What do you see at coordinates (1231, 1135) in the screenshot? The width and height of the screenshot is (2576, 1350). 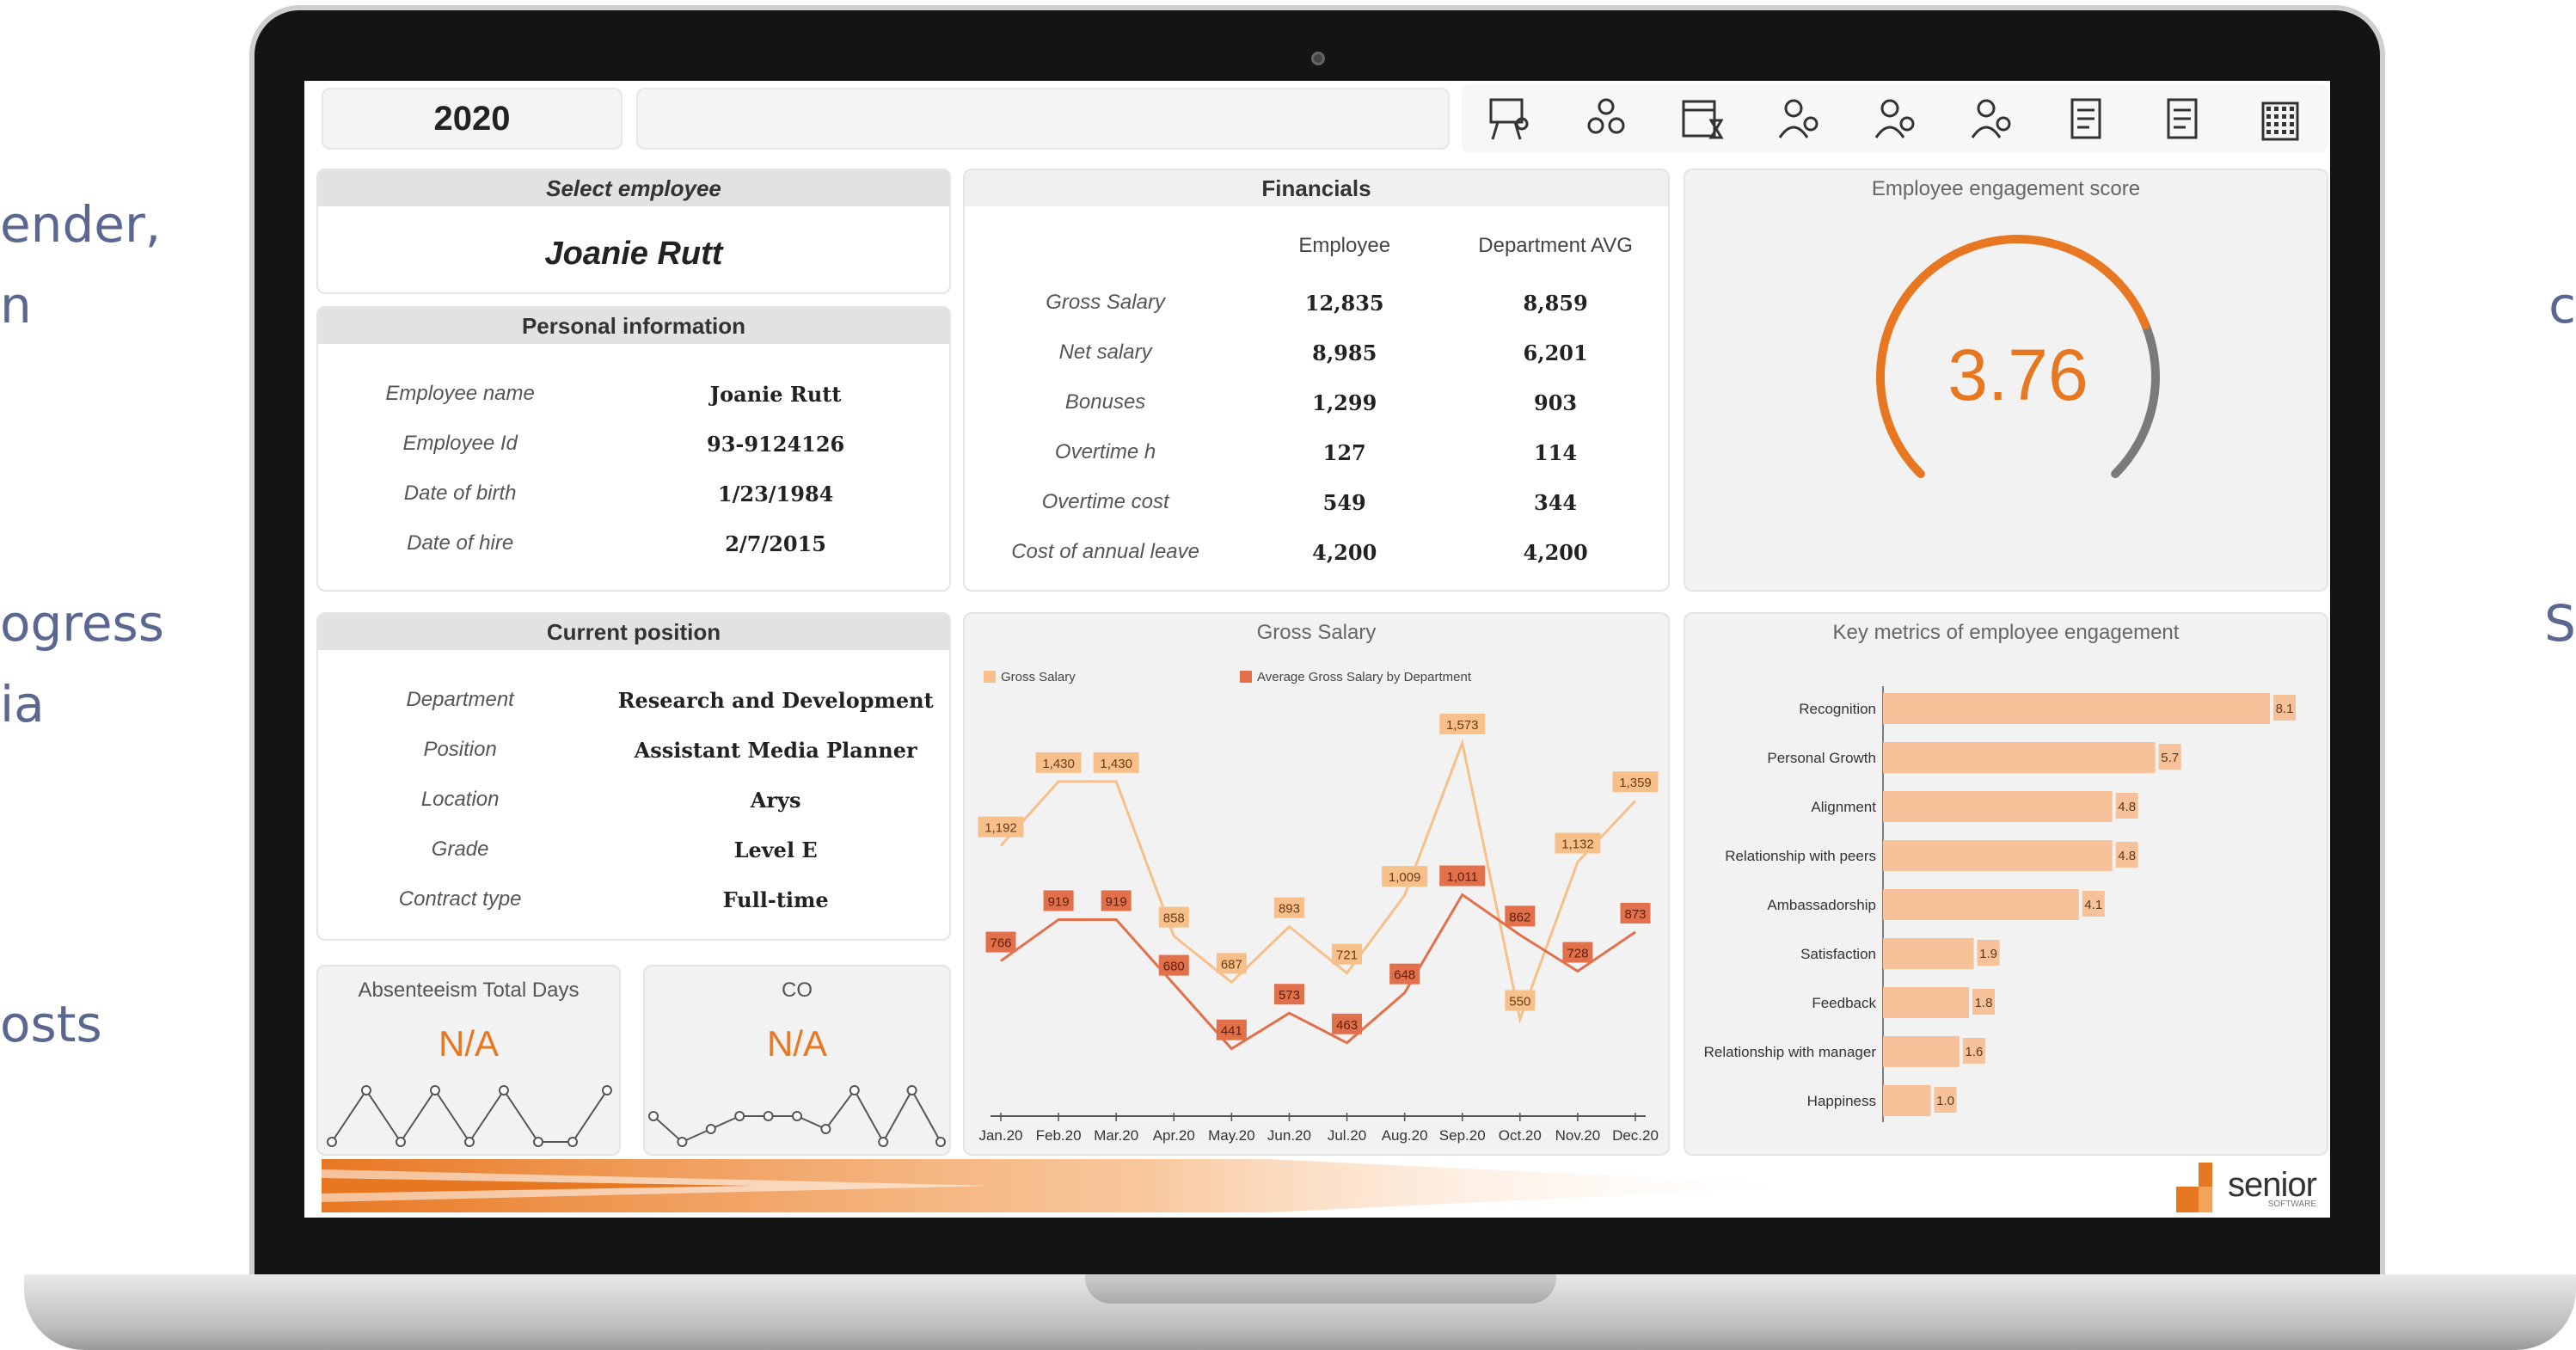 I see `x-tick-label: May.20` at bounding box center [1231, 1135].